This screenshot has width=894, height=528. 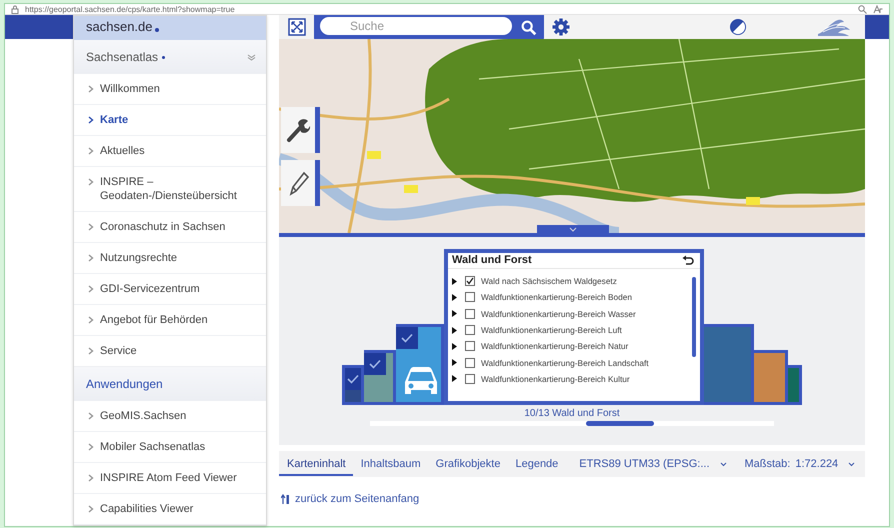 I want to click on layer-label: Waldfunktionenkartierung-Bereich Natur, so click(x=554, y=346).